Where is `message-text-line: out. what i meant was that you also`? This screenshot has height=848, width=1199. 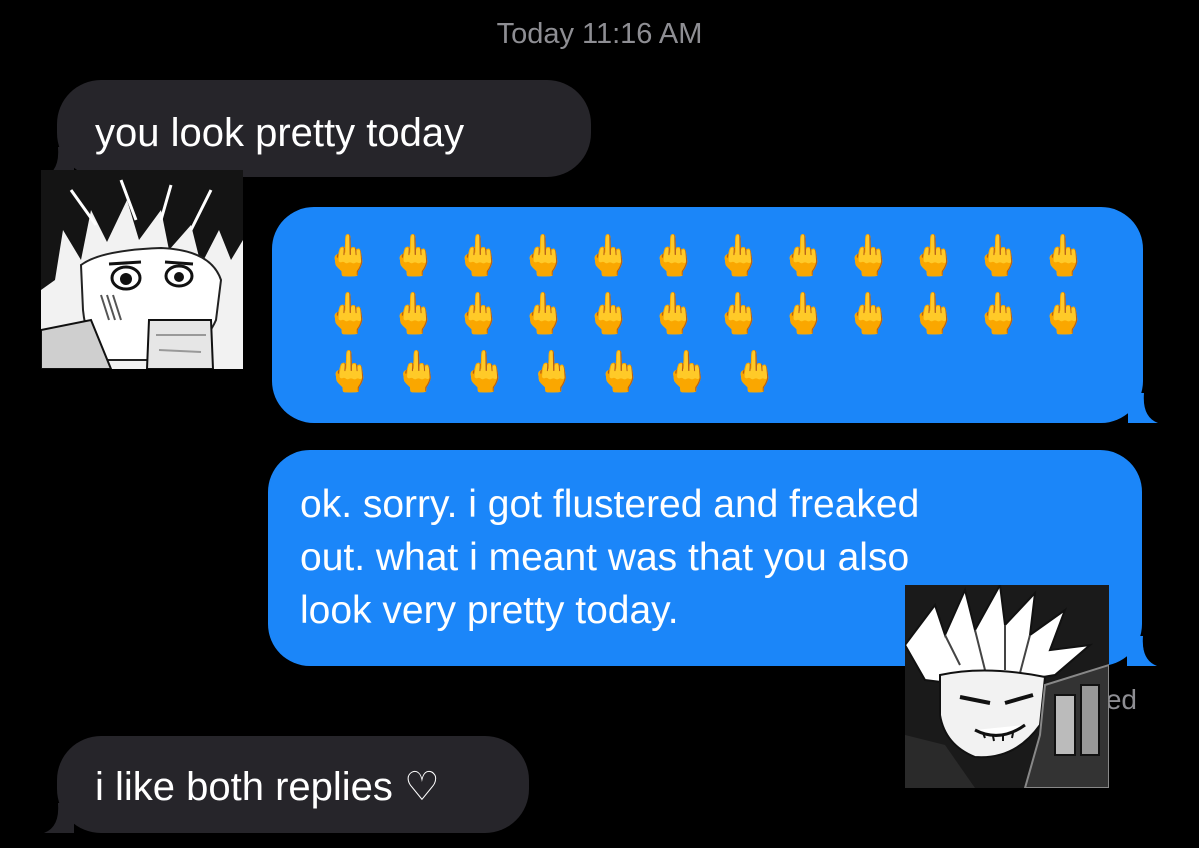 message-text-line: out. what i meant was that you also is located at coordinates (605, 557).